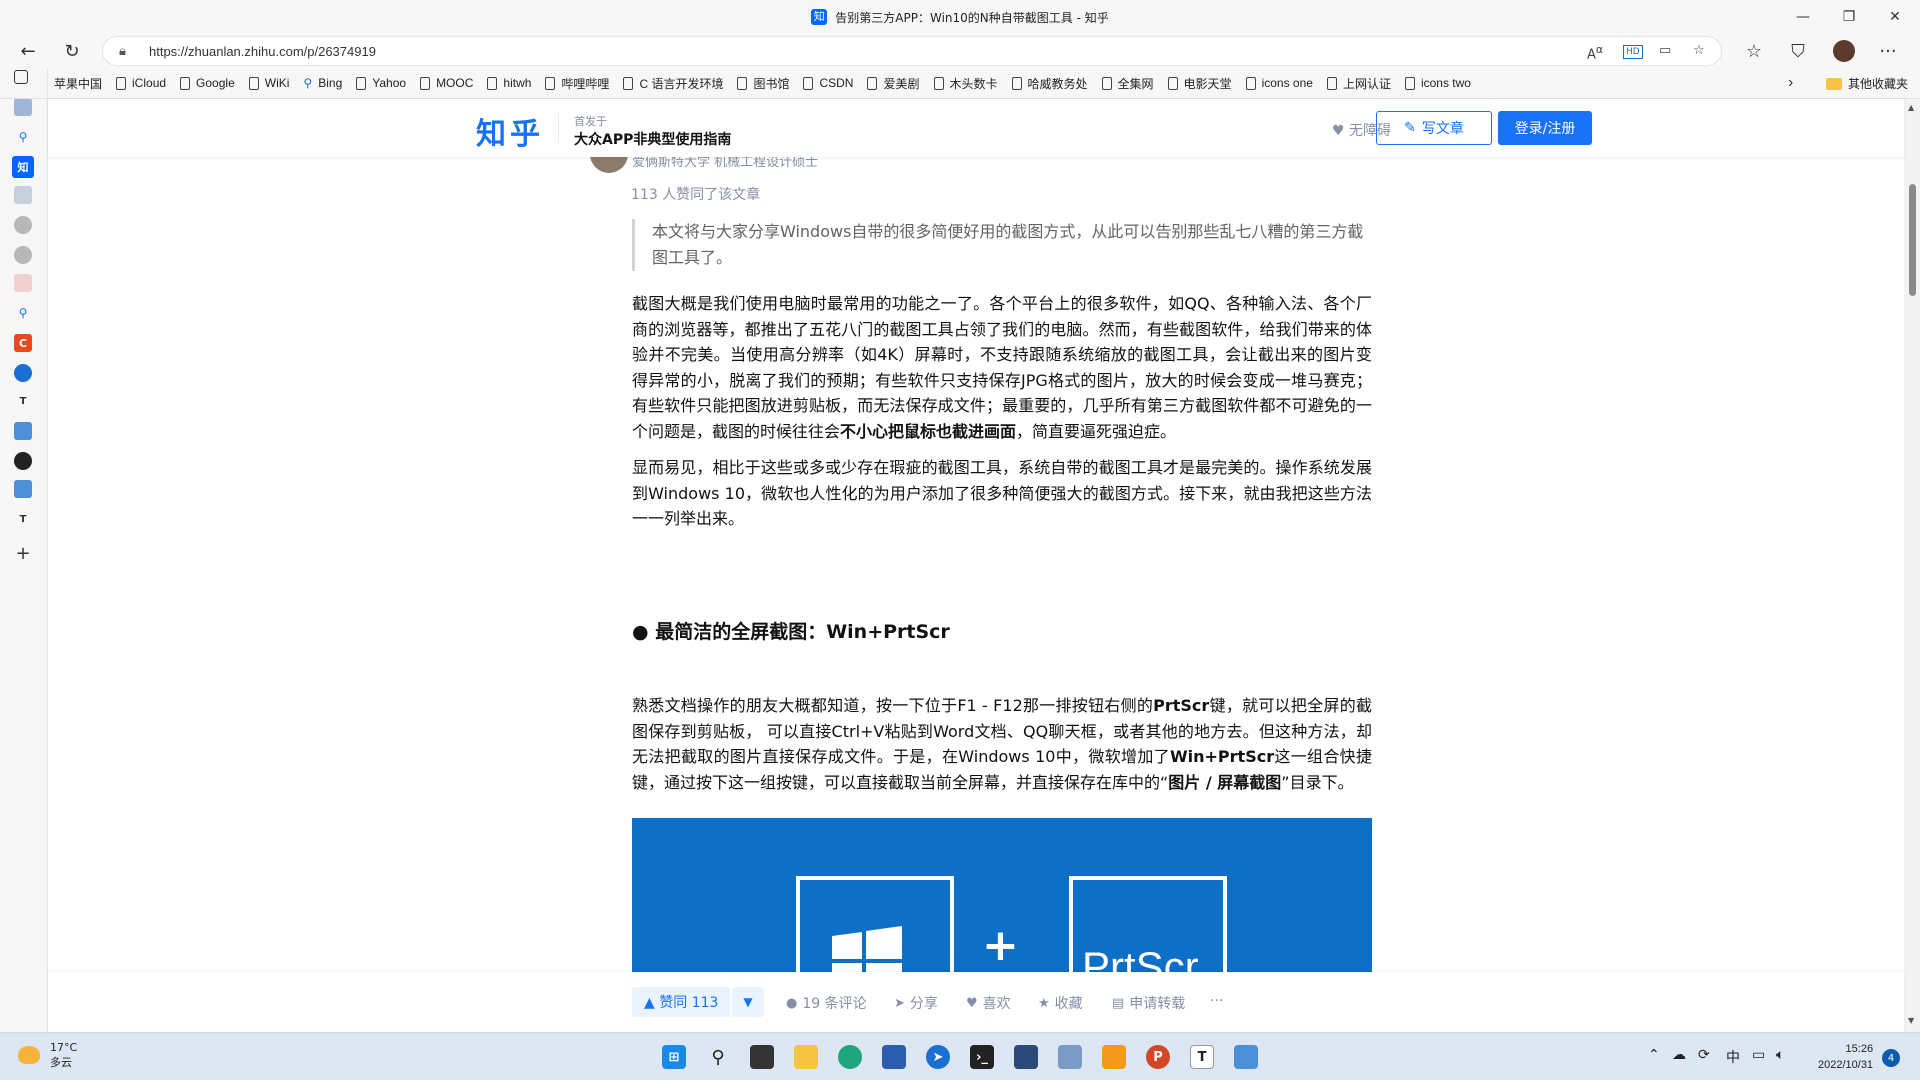 The width and height of the screenshot is (1920, 1080). Describe the element at coordinates (681, 1002) in the screenshot. I see `upvote-button: ▲ 赞同 113` at that location.